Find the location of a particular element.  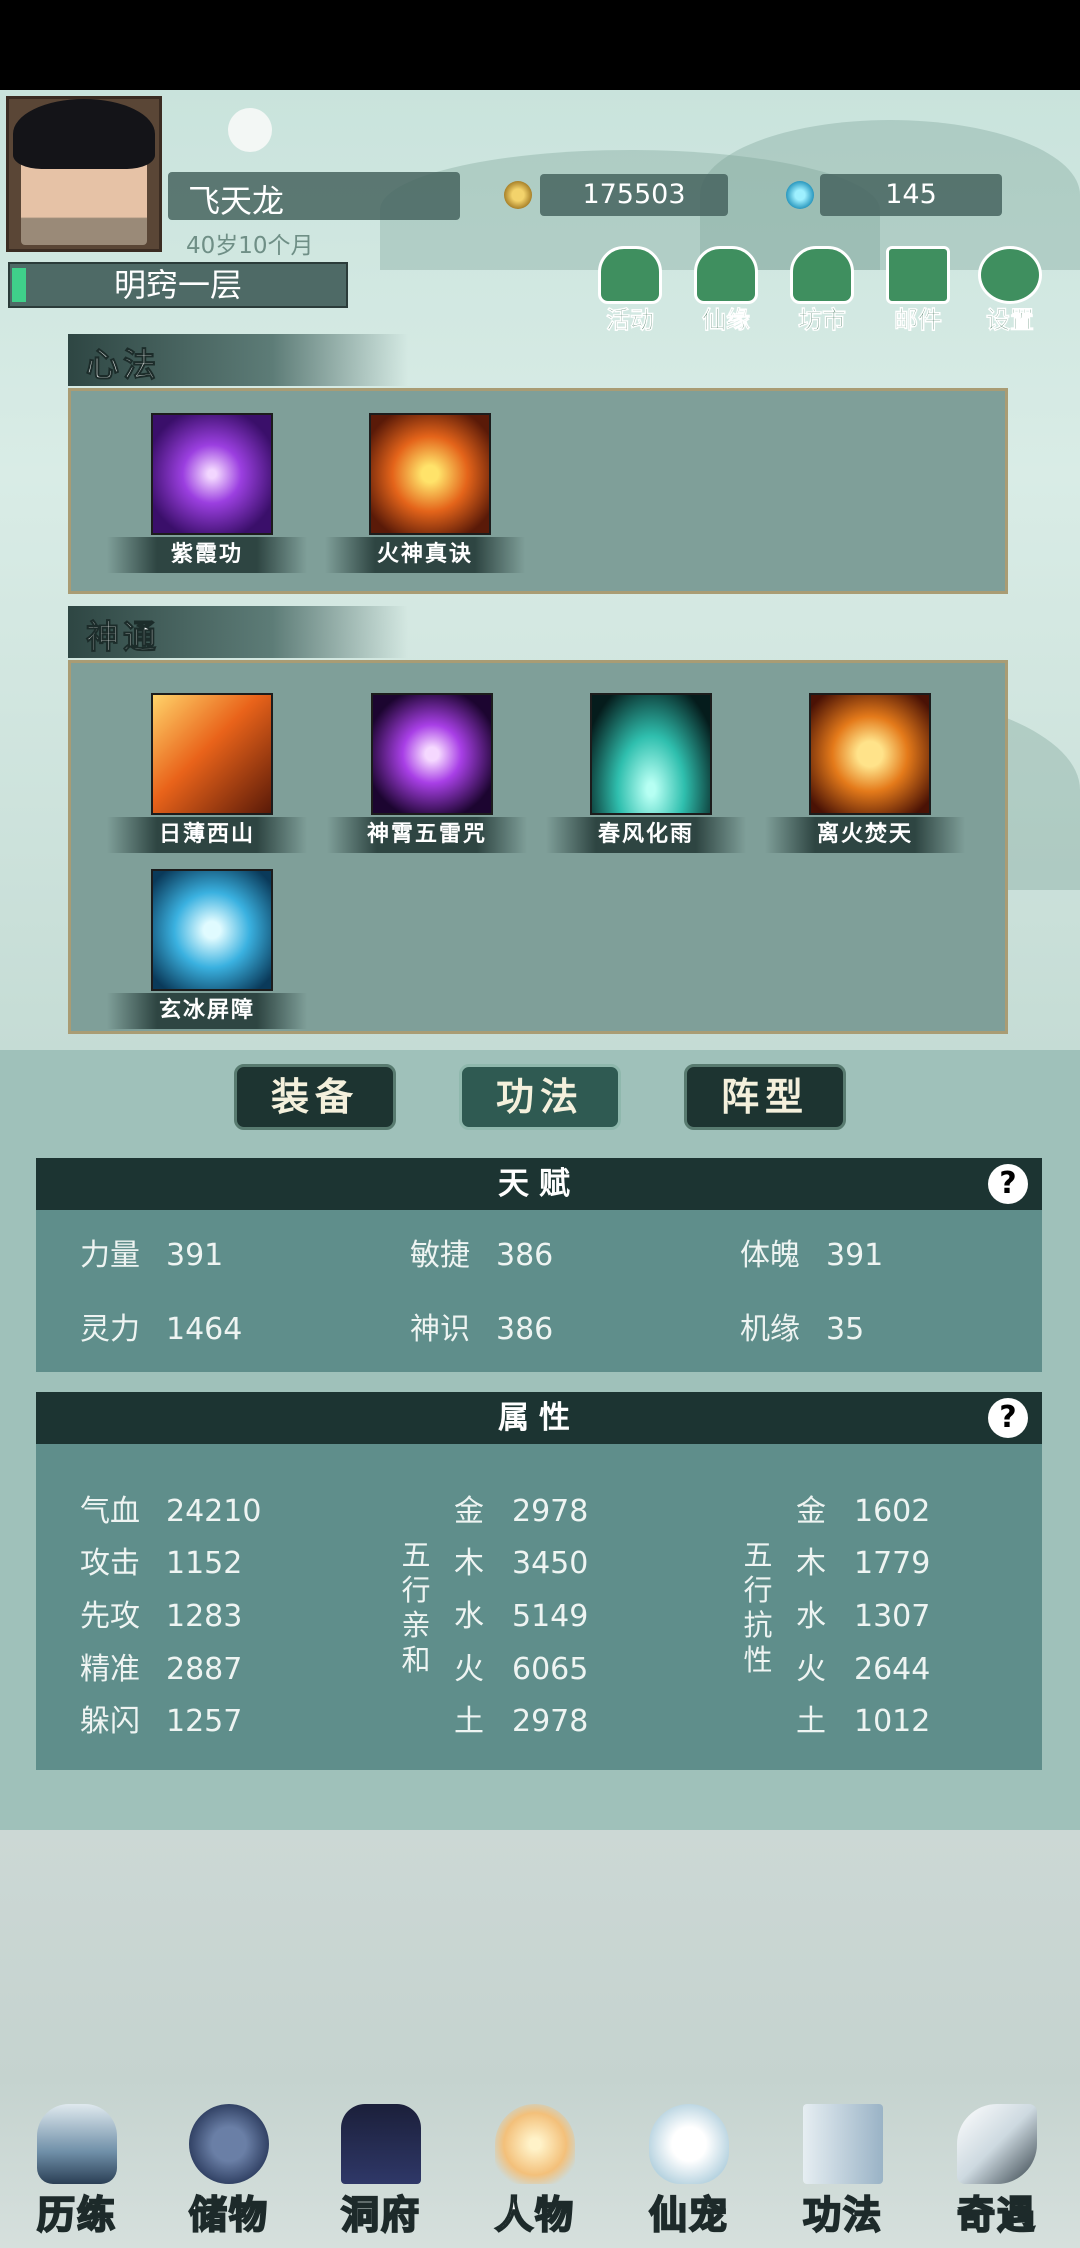

fire-god-skill-icon is located at coordinates (430, 474).